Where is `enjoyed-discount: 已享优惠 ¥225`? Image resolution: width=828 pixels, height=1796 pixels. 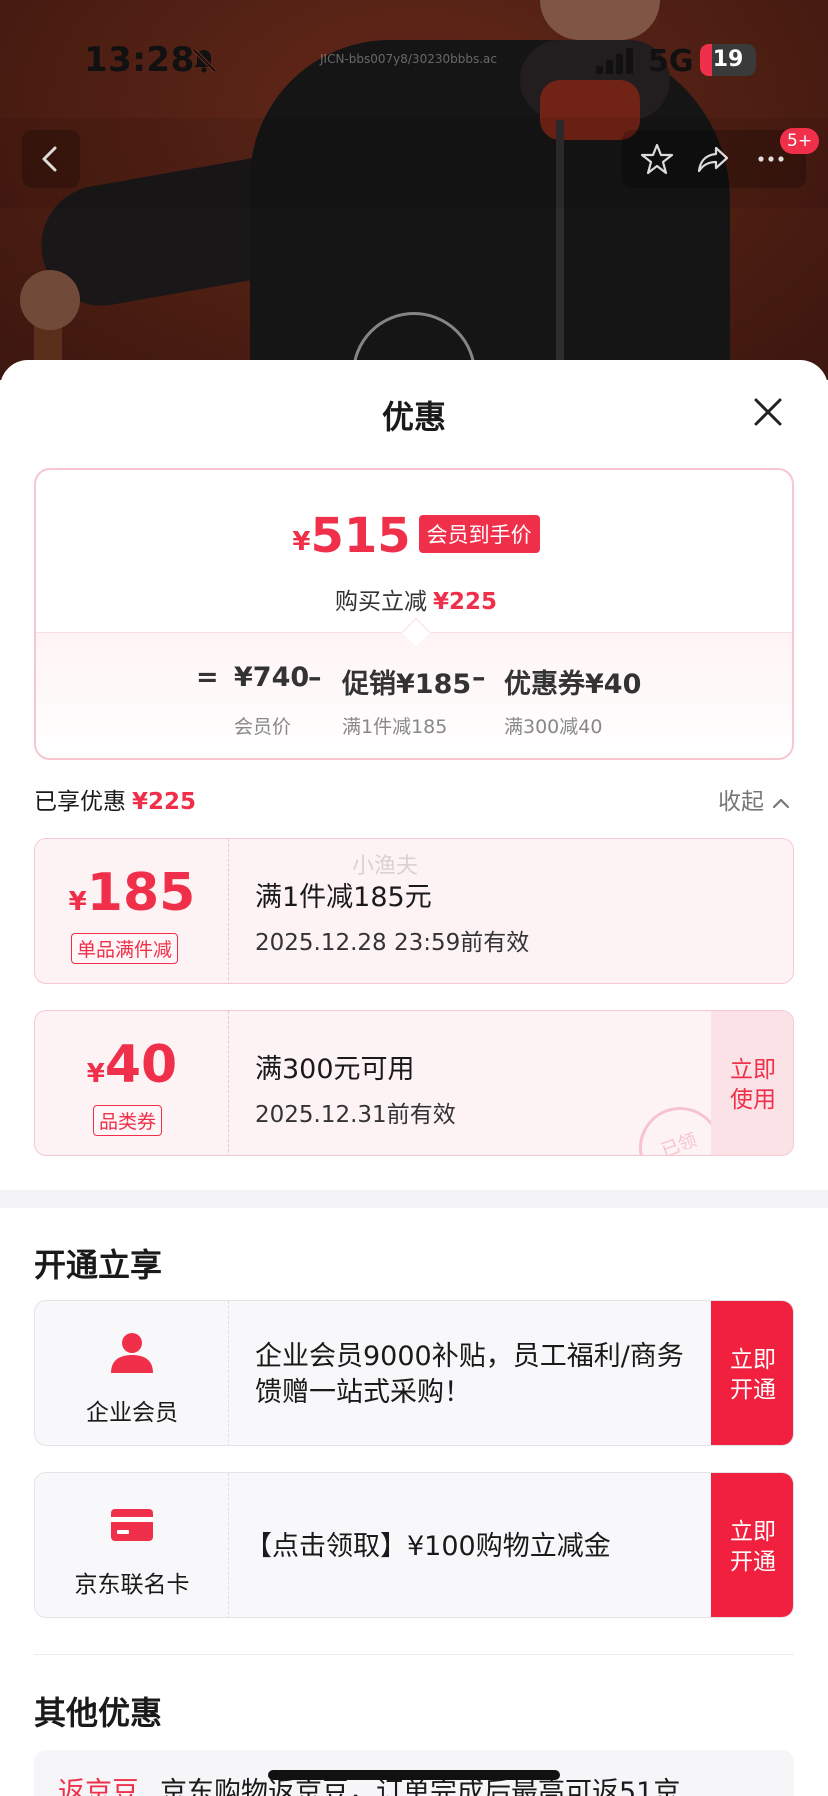
enjoyed-discount: 已享优惠 ¥225 is located at coordinates (115, 799).